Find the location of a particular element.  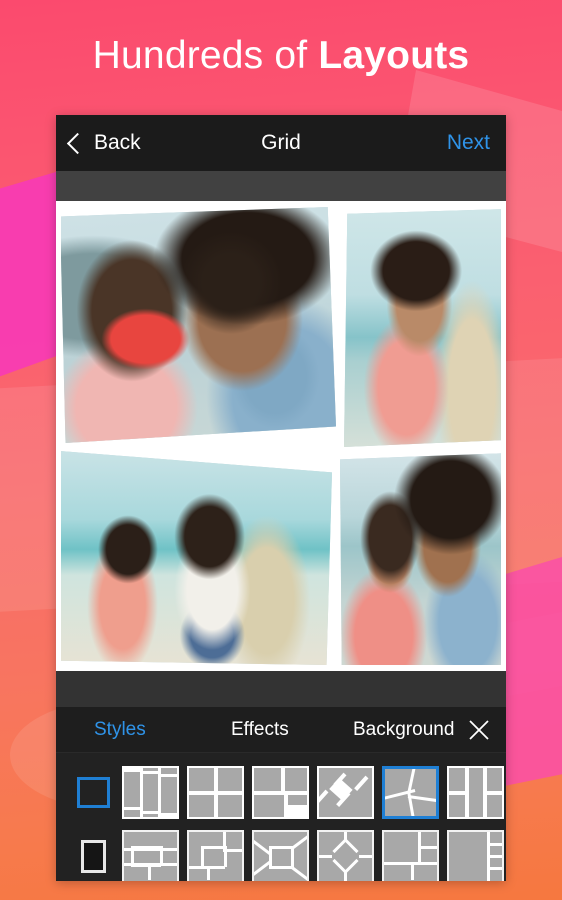

layout-thumb-two-by-two-offset-grid is located at coordinates (280, 792).